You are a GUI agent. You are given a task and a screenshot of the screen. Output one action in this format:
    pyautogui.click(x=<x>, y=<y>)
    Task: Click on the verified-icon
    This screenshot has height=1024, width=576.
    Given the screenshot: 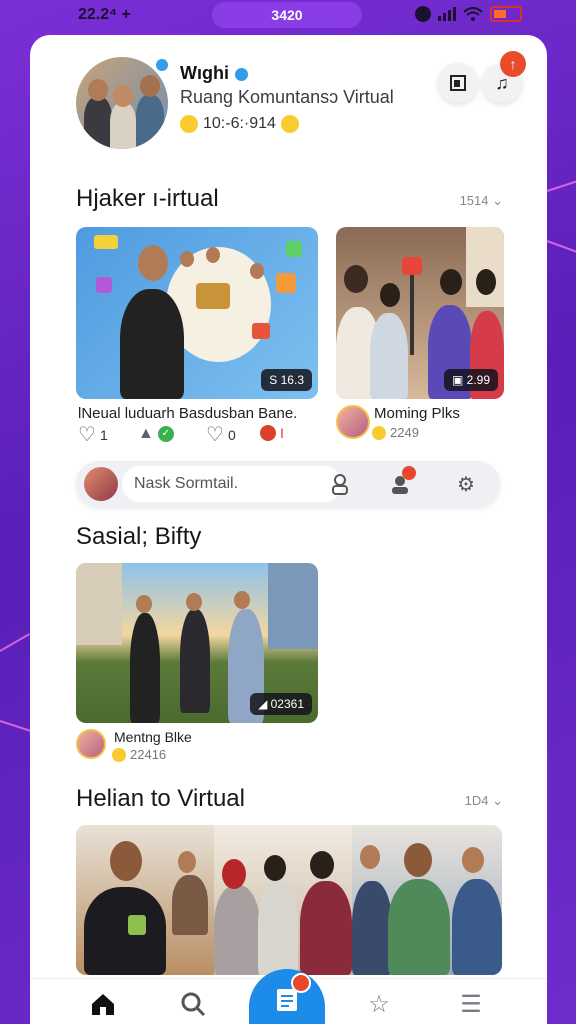 What is the action you would take?
    pyautogui.click(x=241, y=74)
    